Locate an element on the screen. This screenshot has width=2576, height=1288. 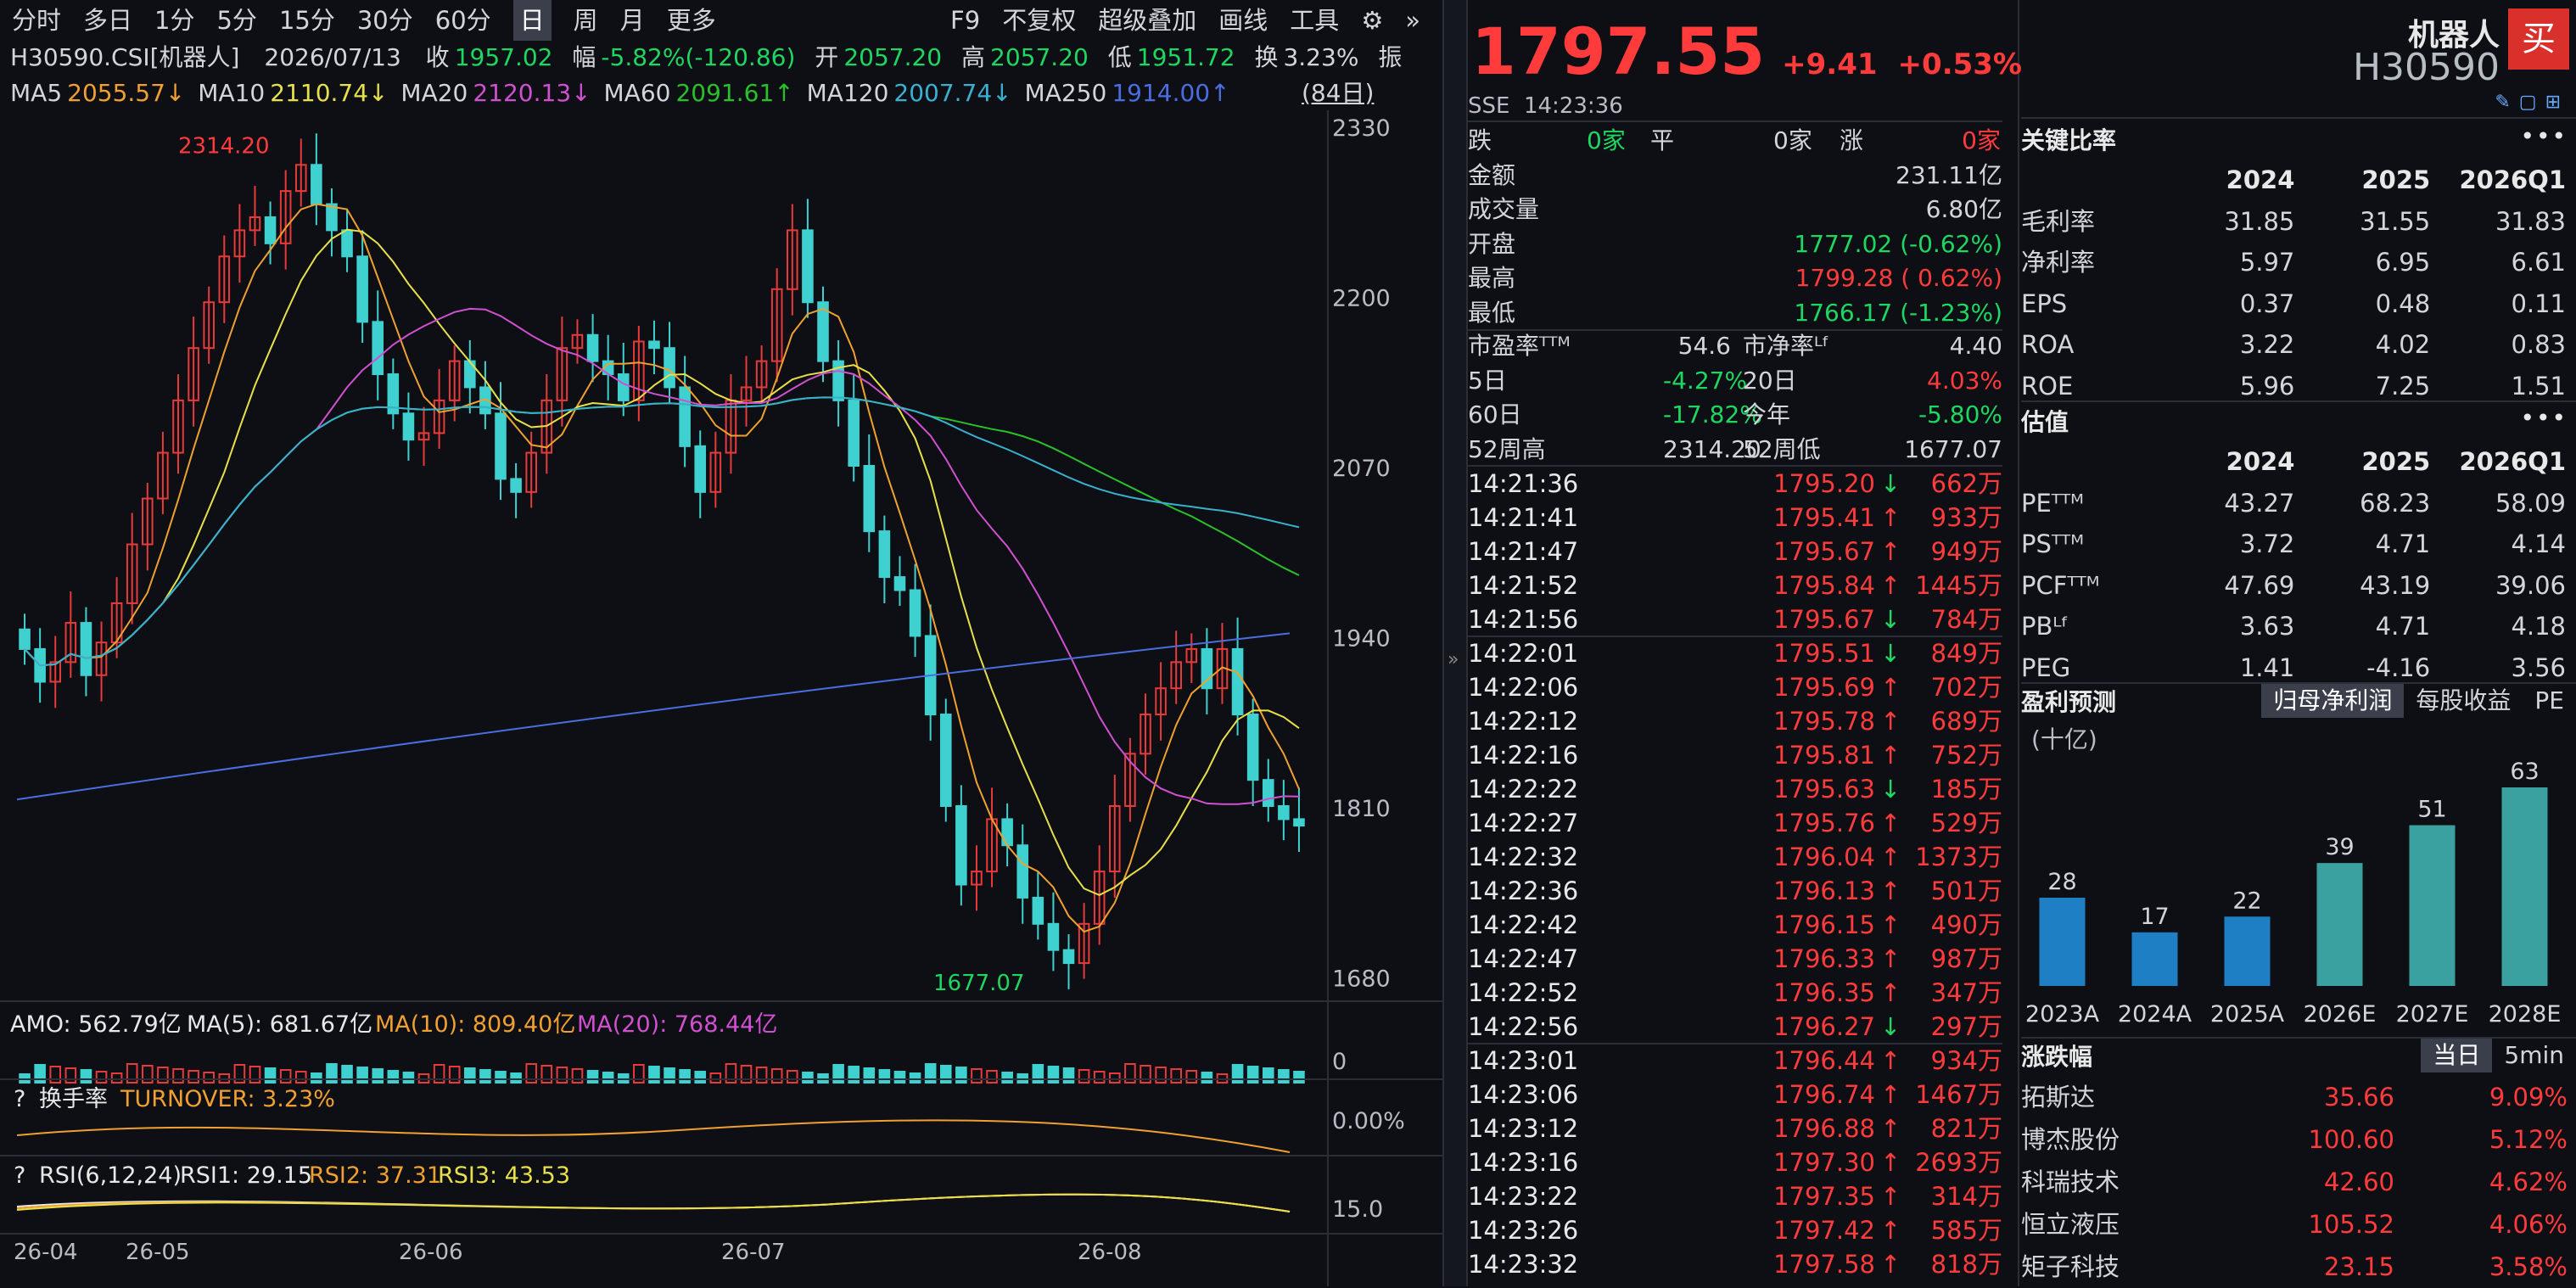
mover-price: 100.60 is located at coordinates (2351, 1139).